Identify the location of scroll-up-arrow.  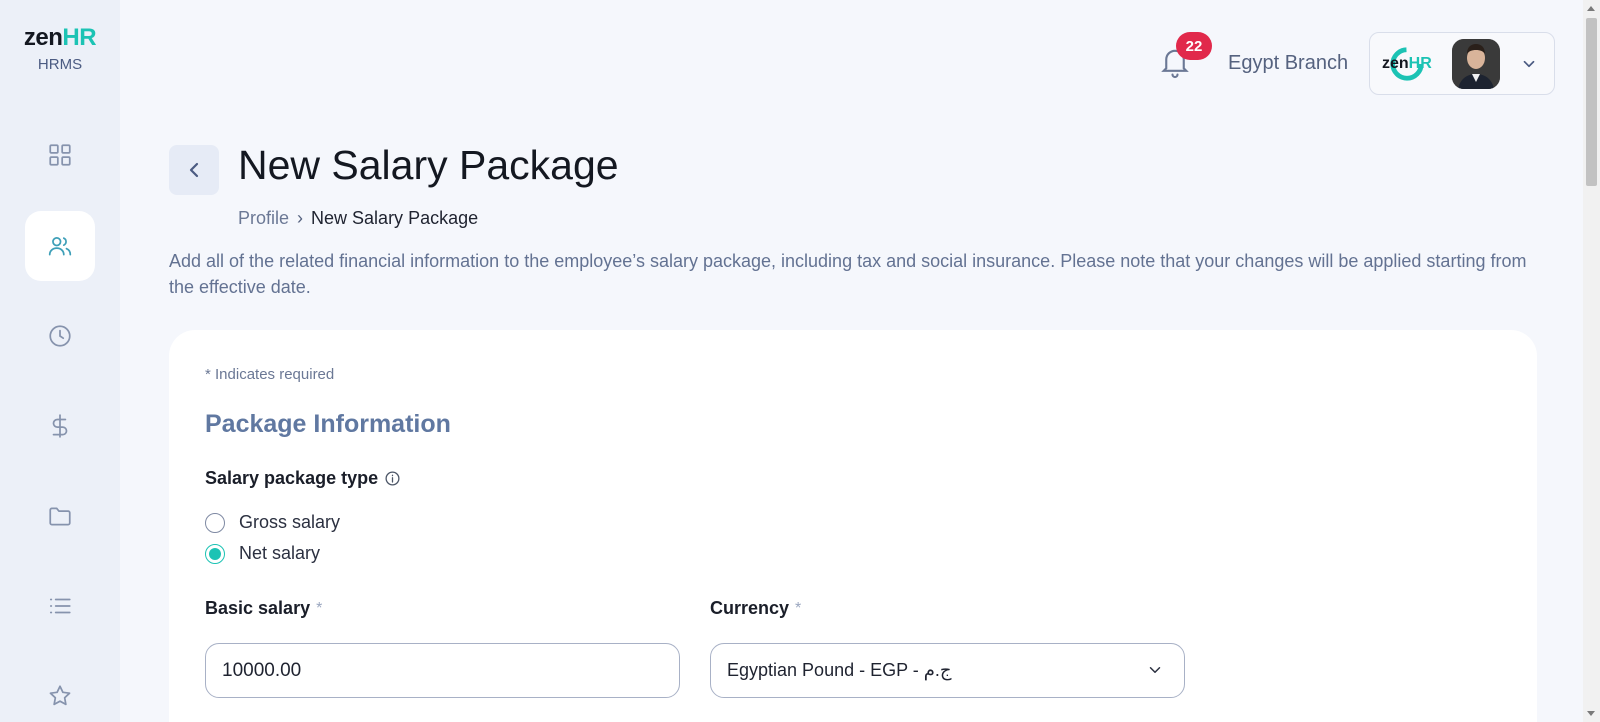
(1591, 8).